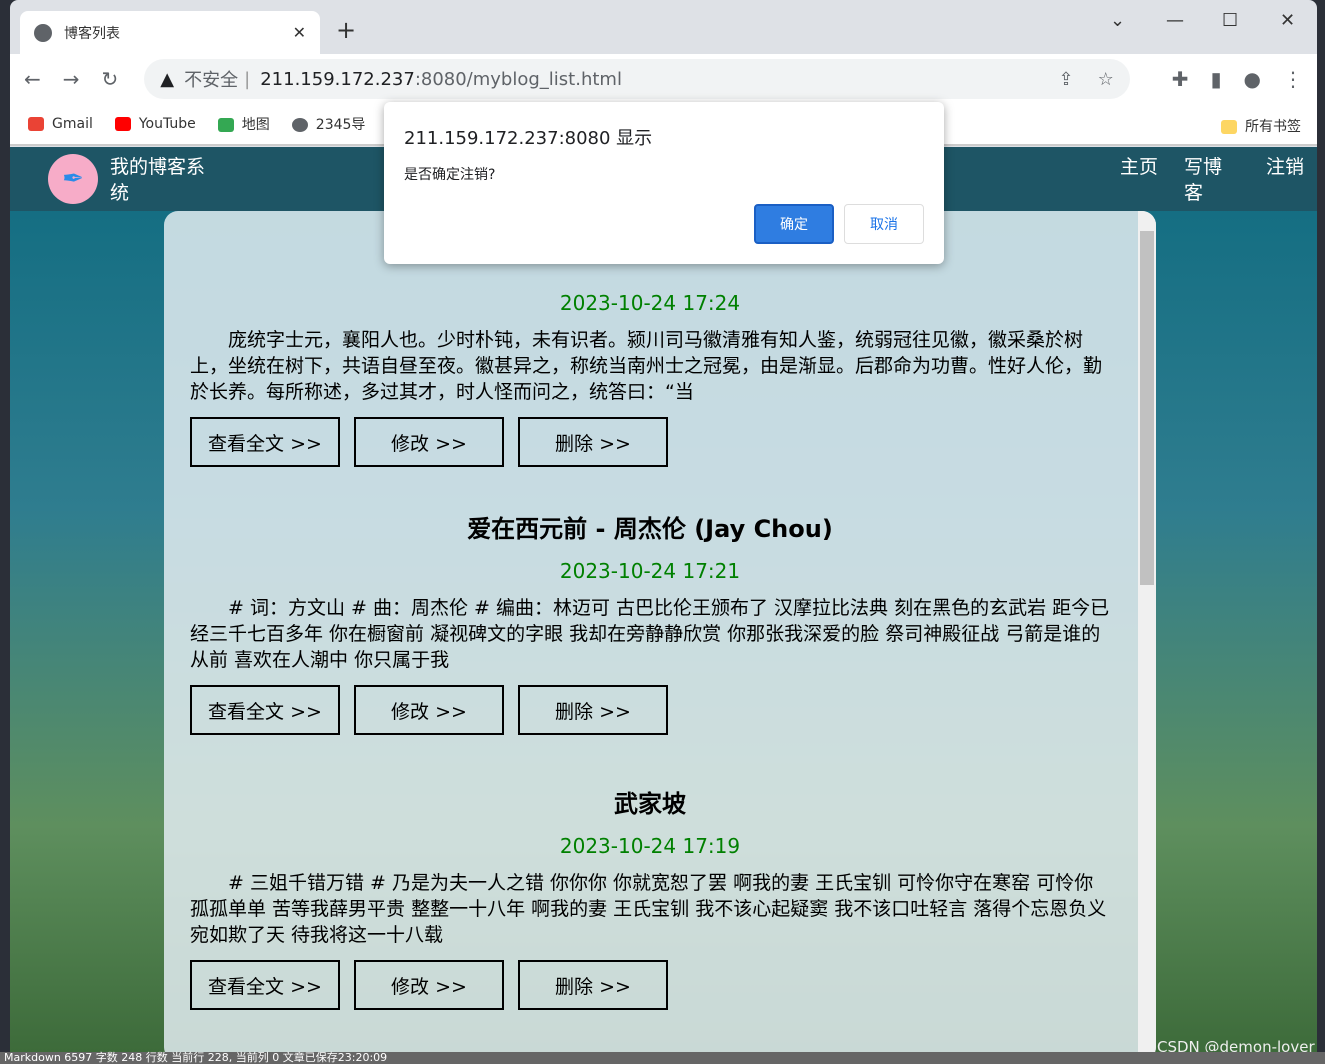 Image resolution: width=1325 pixels, height=1064 pixels. Describe the element at coordinates (211, 80) in the screenshot. I see `not-secure-label: 不安全` at that location.